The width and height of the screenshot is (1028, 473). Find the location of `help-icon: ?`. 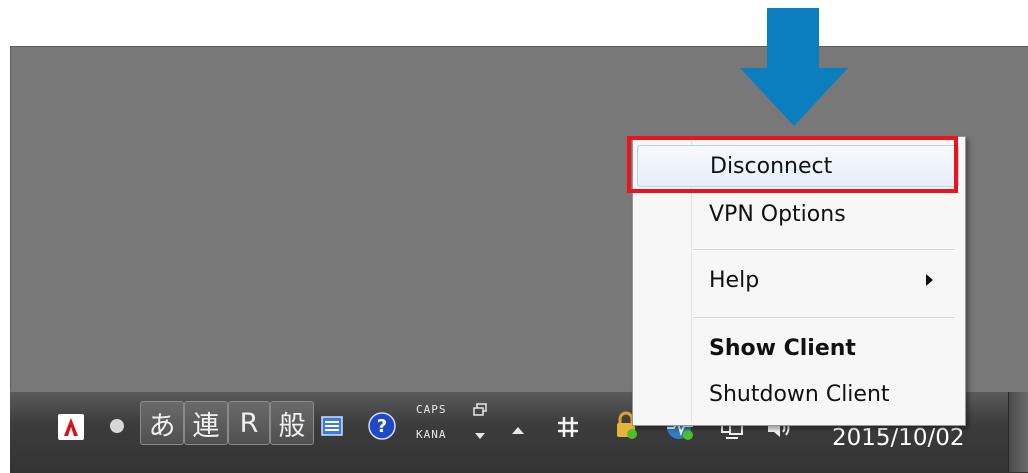

help-icon: ? is located at coordinates (382, 426).